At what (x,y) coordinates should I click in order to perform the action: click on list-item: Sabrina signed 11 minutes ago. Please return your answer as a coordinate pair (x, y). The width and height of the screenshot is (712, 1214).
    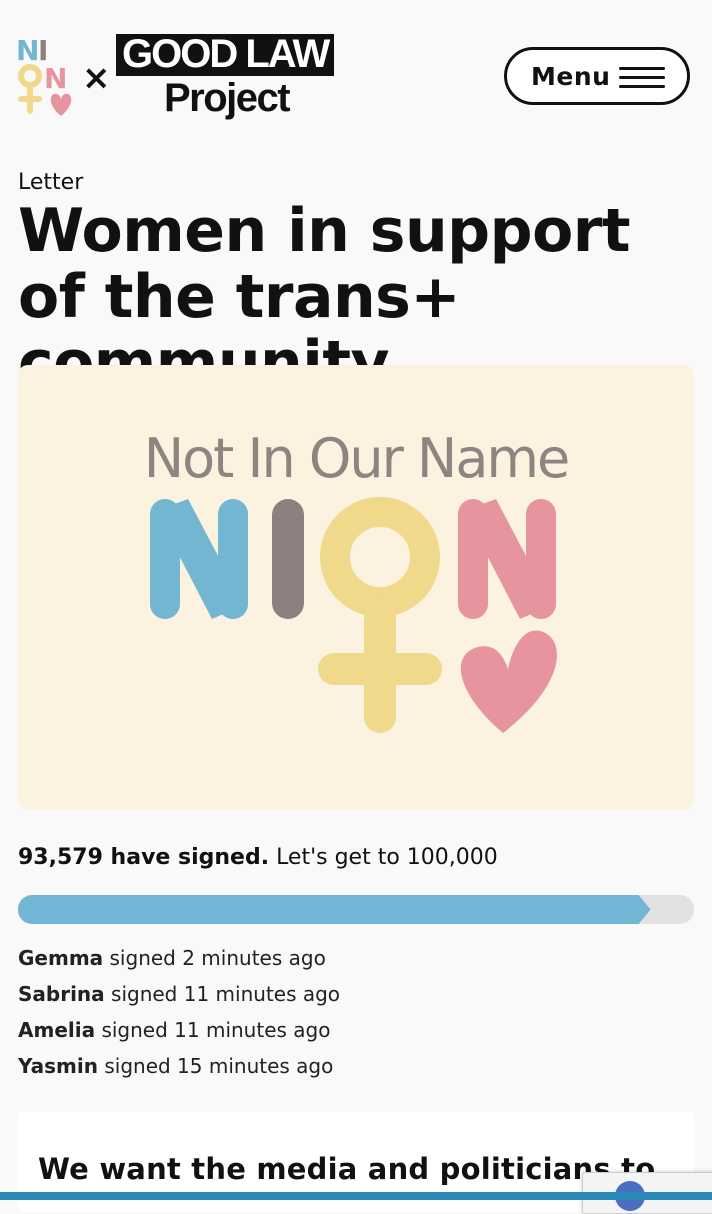
    Looking at the image, I should click on (179, 994).